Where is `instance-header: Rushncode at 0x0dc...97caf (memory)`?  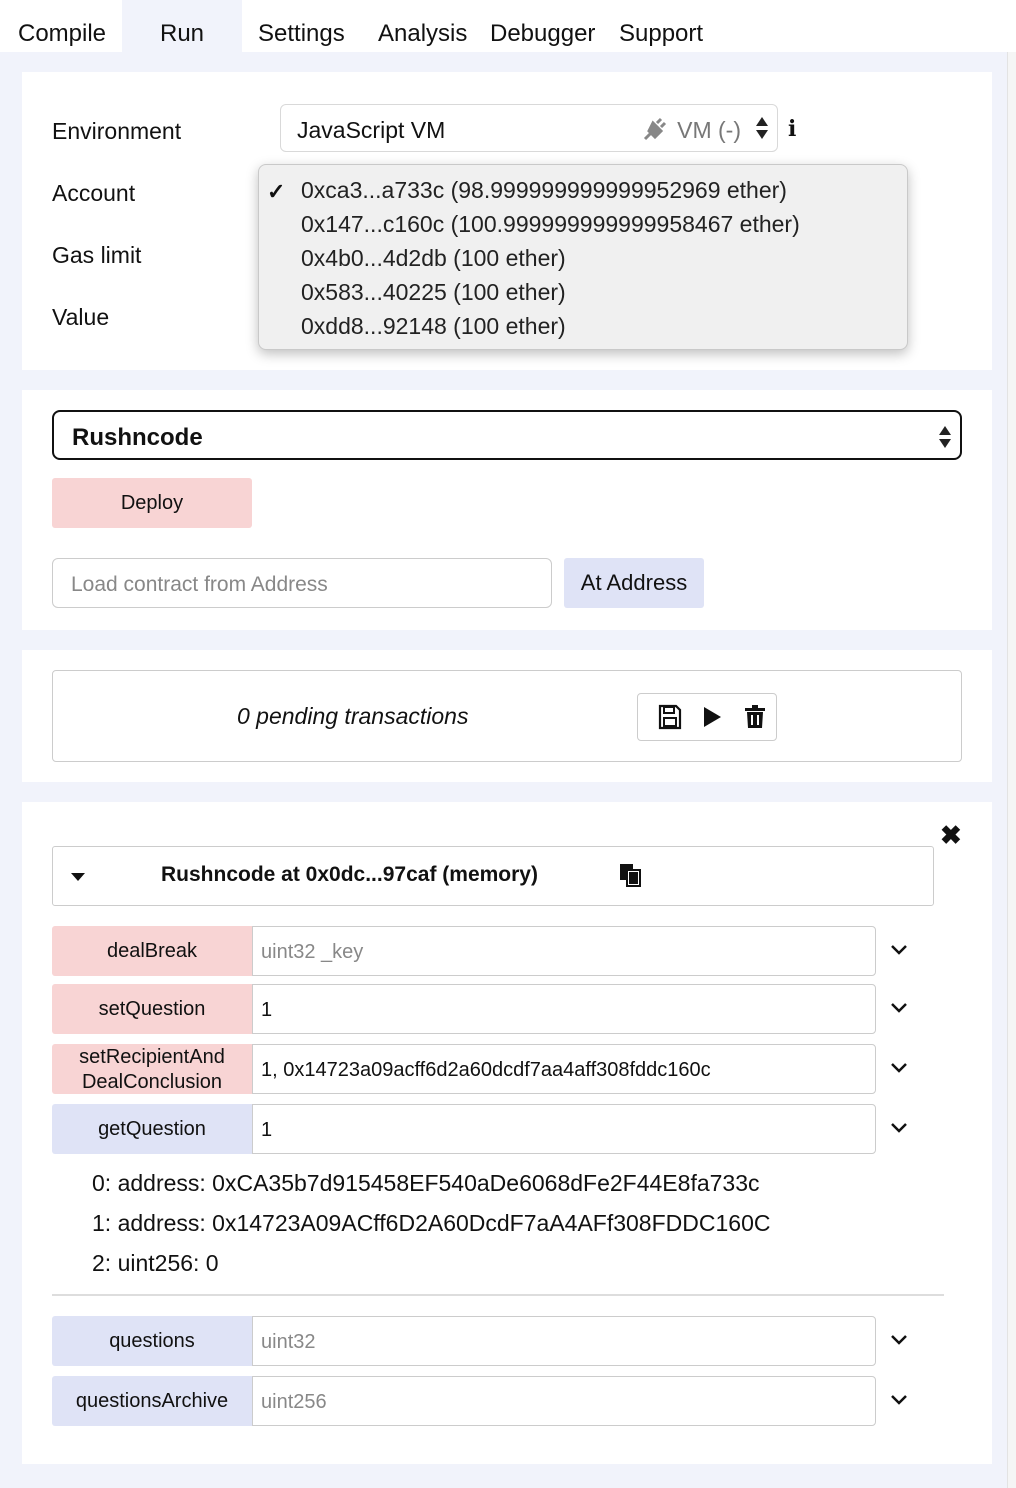 instance-header: Rushncode at 0x0dc...97caf (memory) is located at coordinates (493, 876).